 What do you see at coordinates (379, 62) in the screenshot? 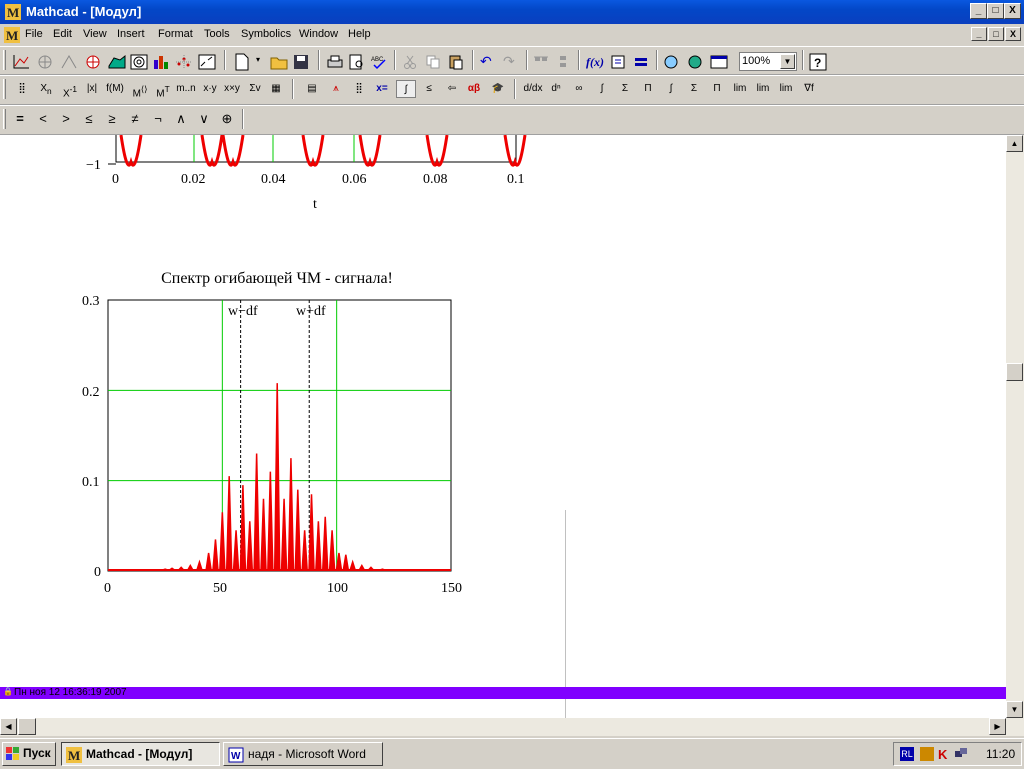
I see `spell-check-icon: ABC` at bounding box center [379, 62].